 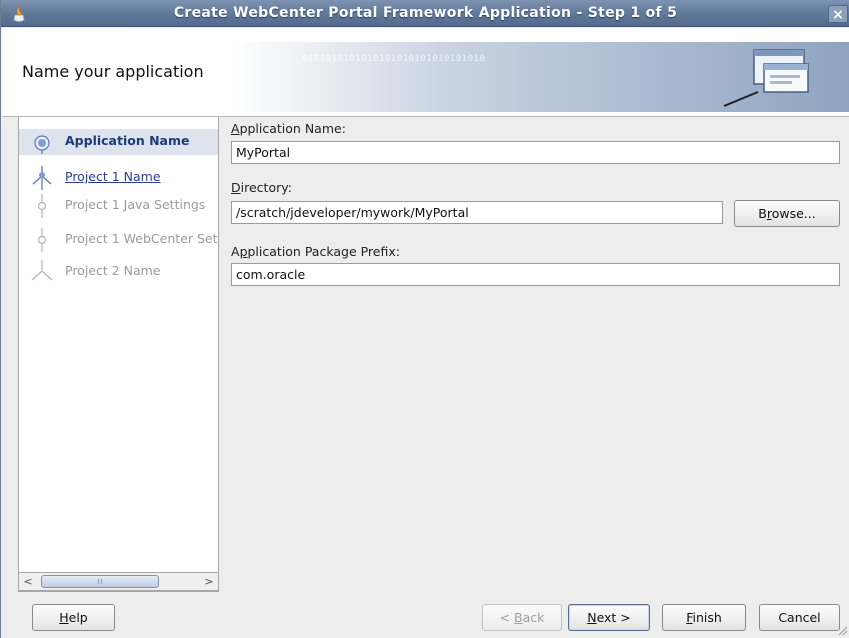 What do you see at coordinates (209, 581) in the screenshot?
I see `scroll-right-icon: >` at bounding box center [209, 581].